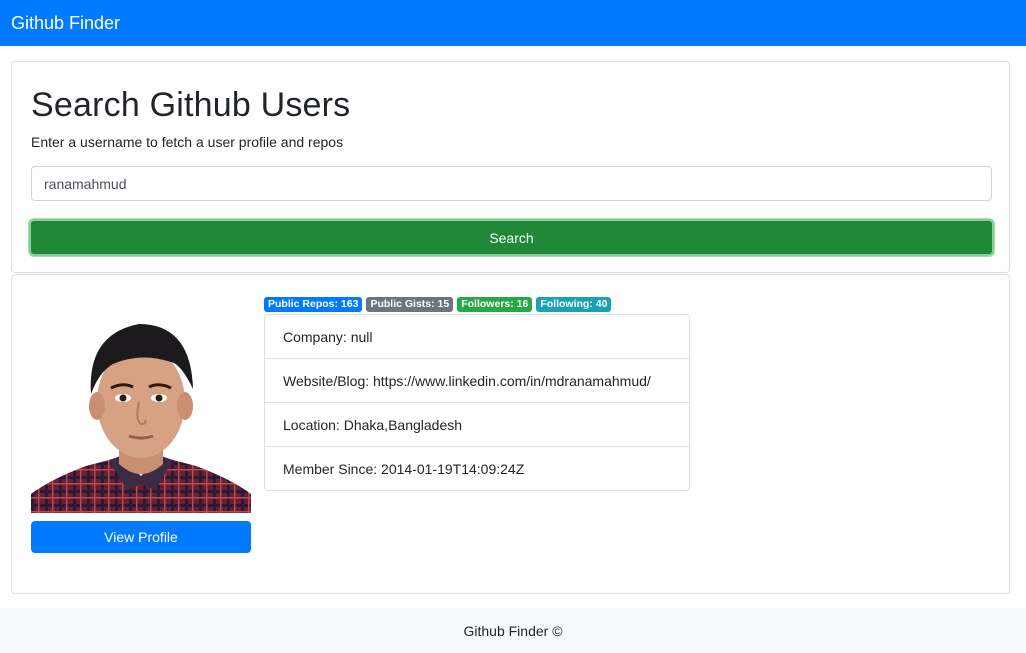  I want to click on public-repos-badge: Public Repos: 163, so click(313, 304).